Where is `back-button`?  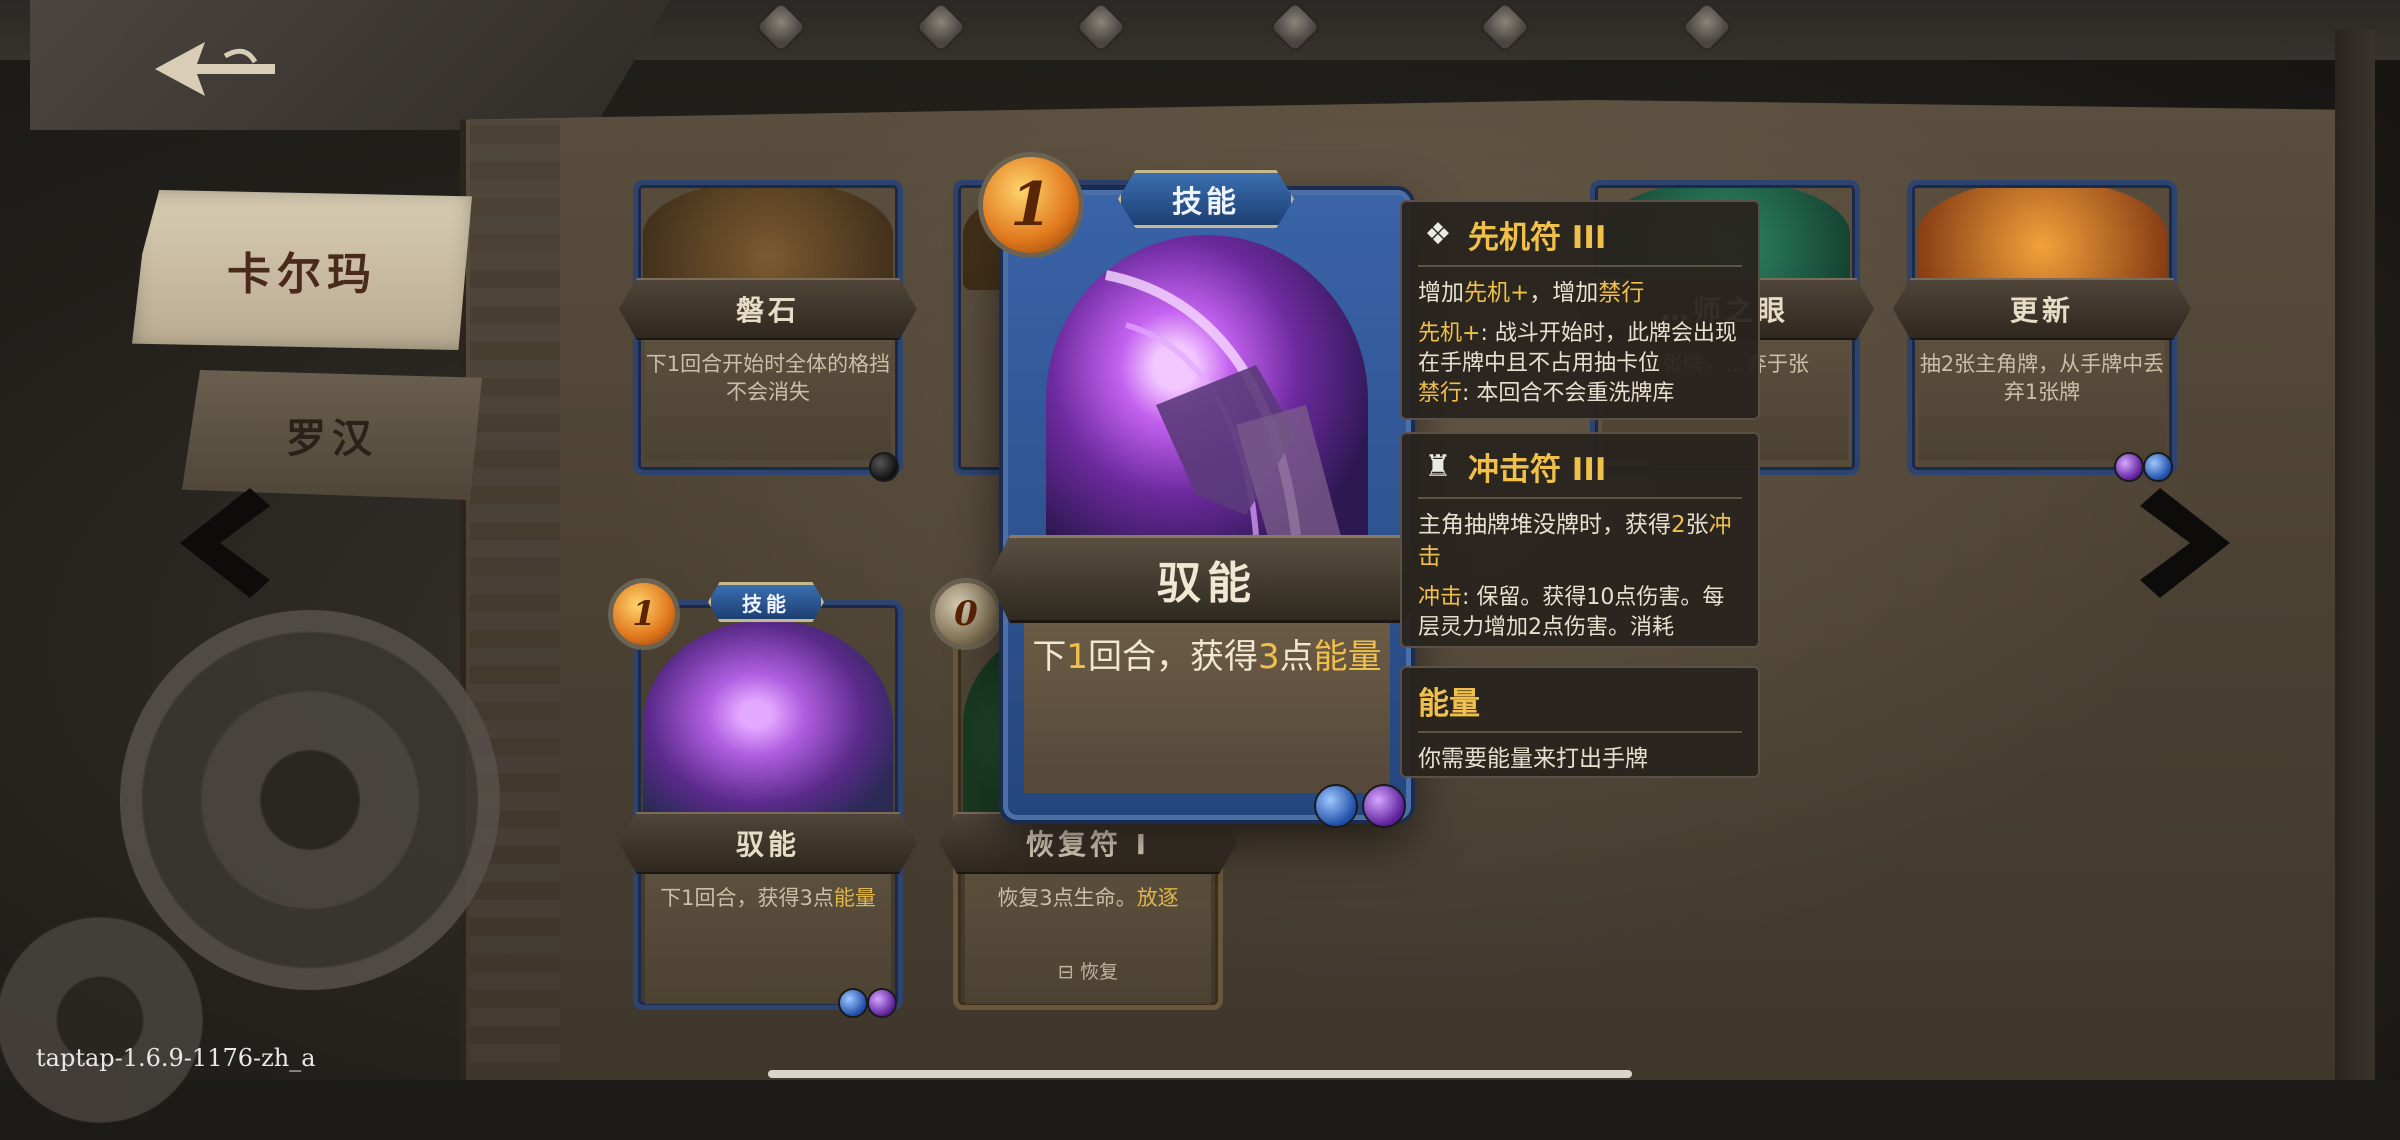 back-button is located at coordinates (215, 69).